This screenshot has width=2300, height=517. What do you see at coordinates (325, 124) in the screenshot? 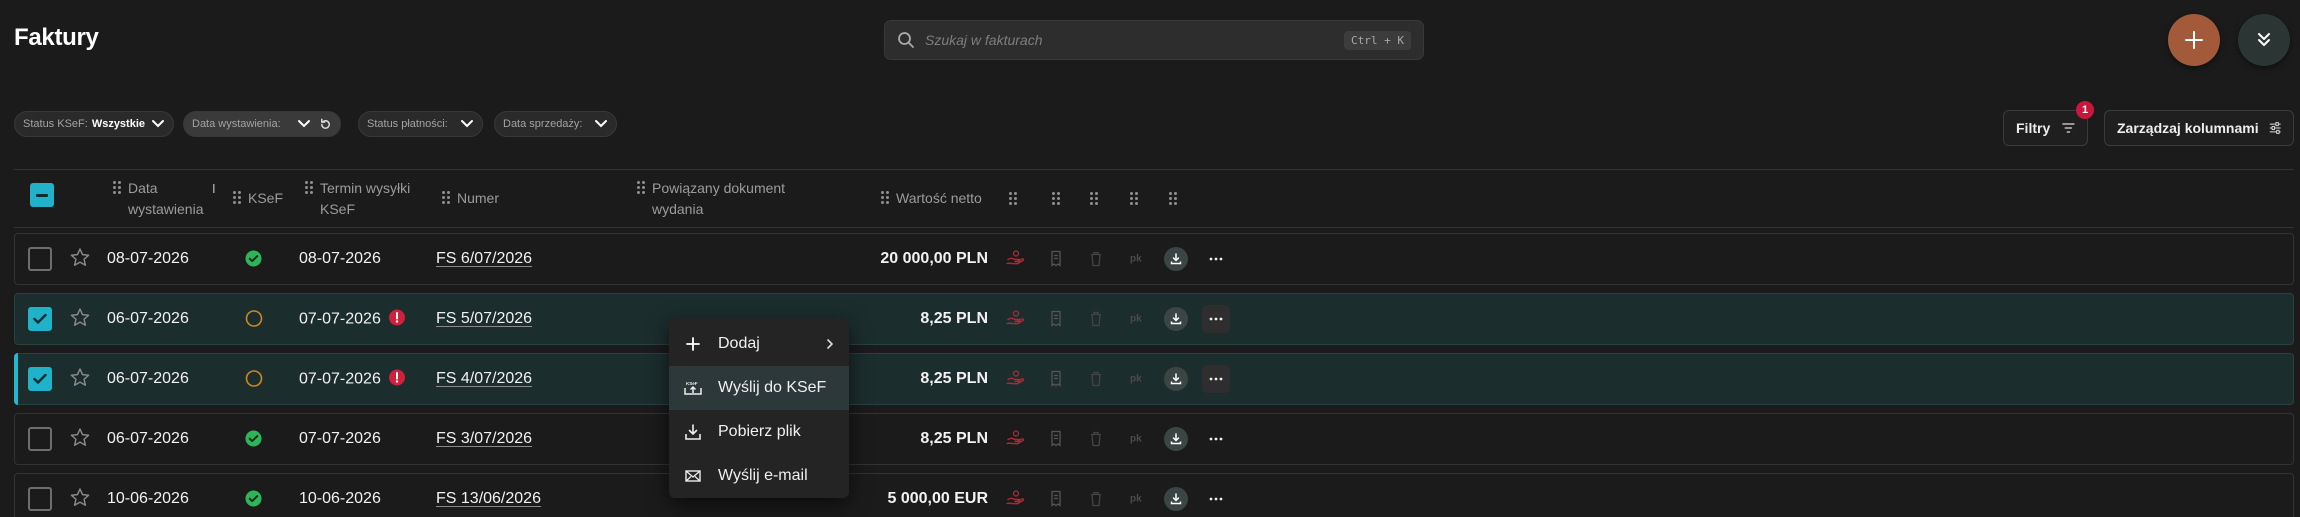
I see `reset-icon` at bounding box center [325, 124].